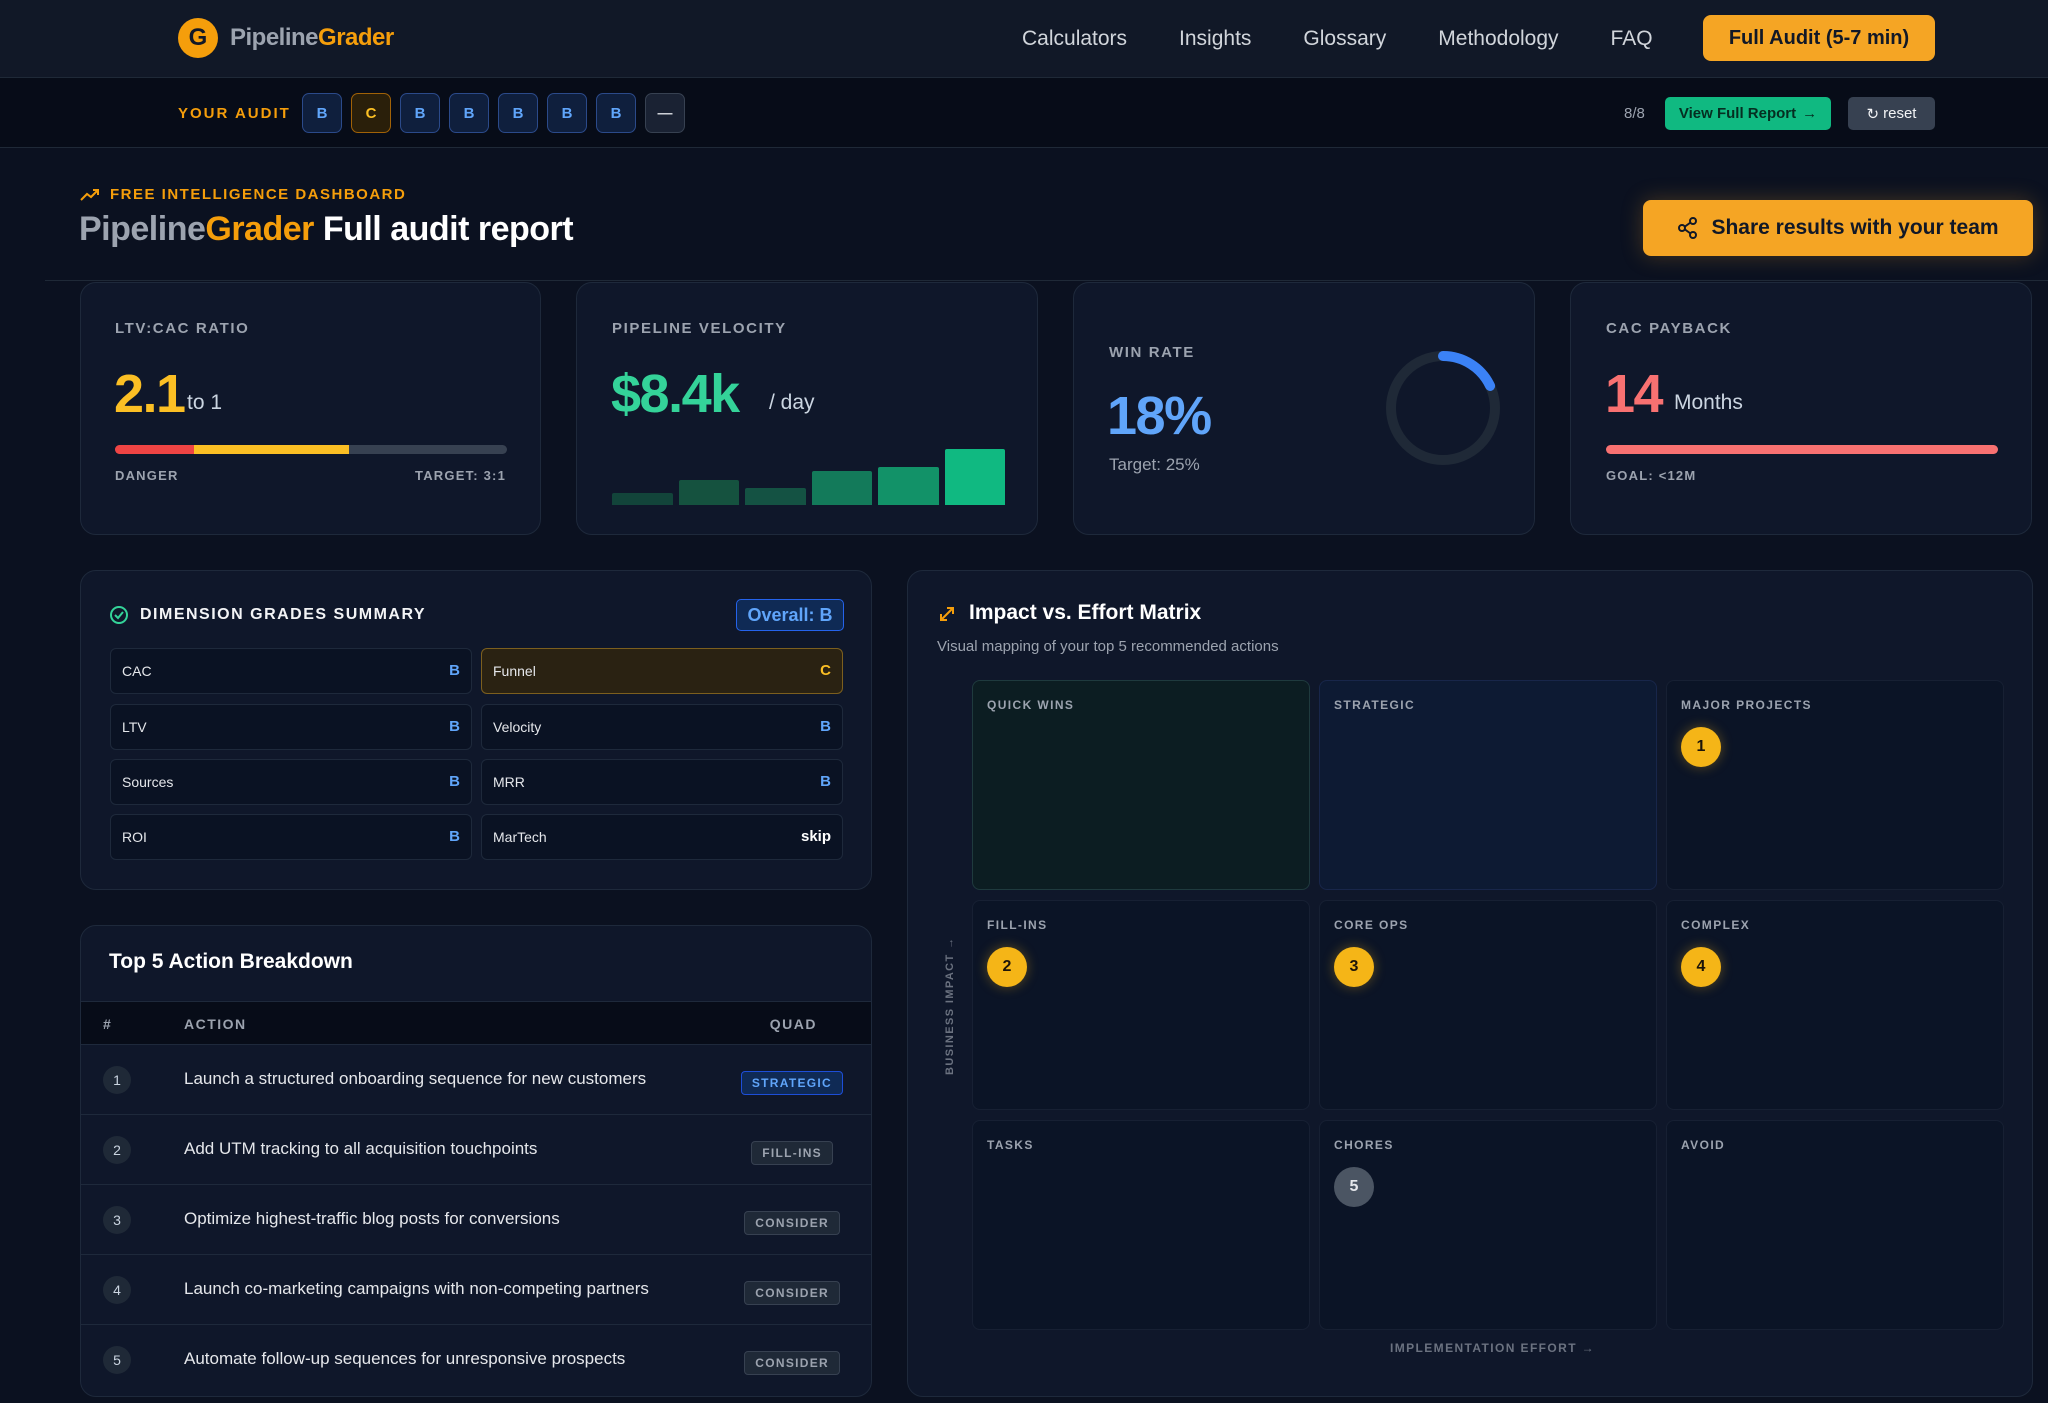  I want to click on cell-label: COMPLEX, so click(1716, 925).